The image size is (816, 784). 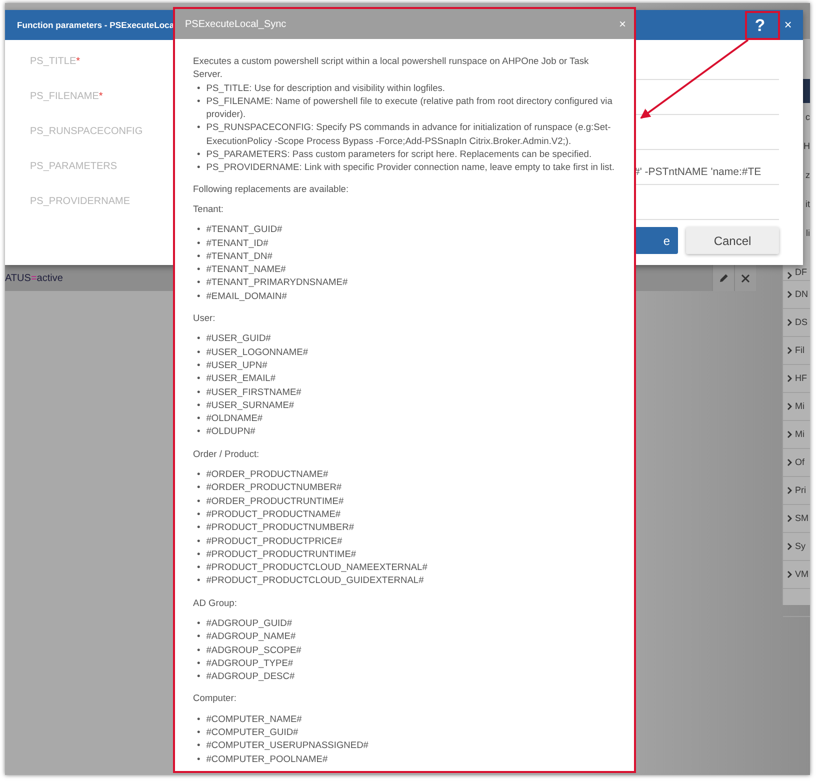 What do you see at coordinates (55, 62) in the screenshot?
I see `field-label: PS_TITLE*` at bounding box center [55, 62].